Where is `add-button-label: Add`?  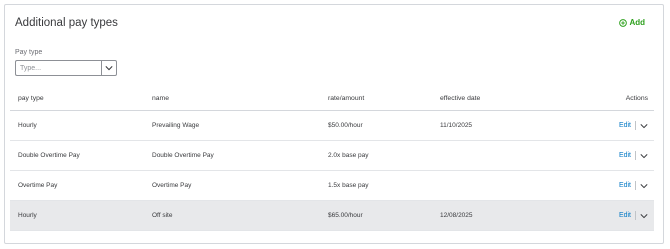
add-button-label: Add is located at coordinates (637, 22).